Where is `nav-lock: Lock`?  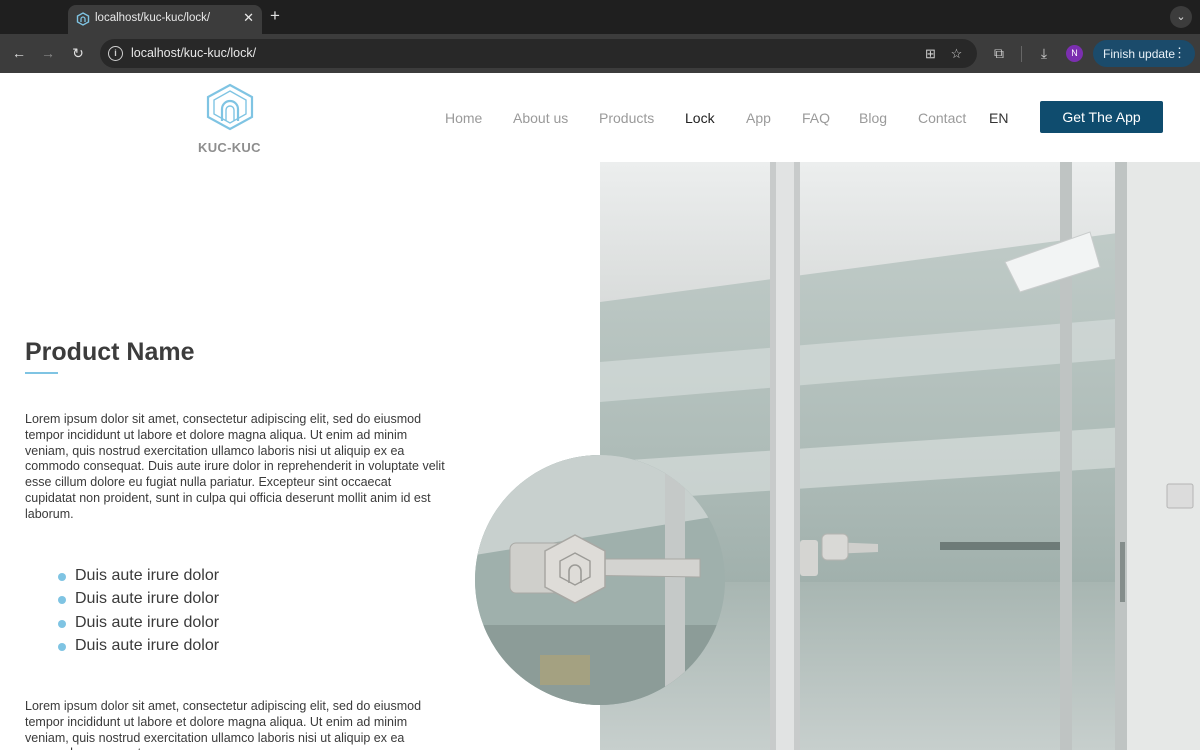
nav-lock: Lock is located at coordinates (700, 118).